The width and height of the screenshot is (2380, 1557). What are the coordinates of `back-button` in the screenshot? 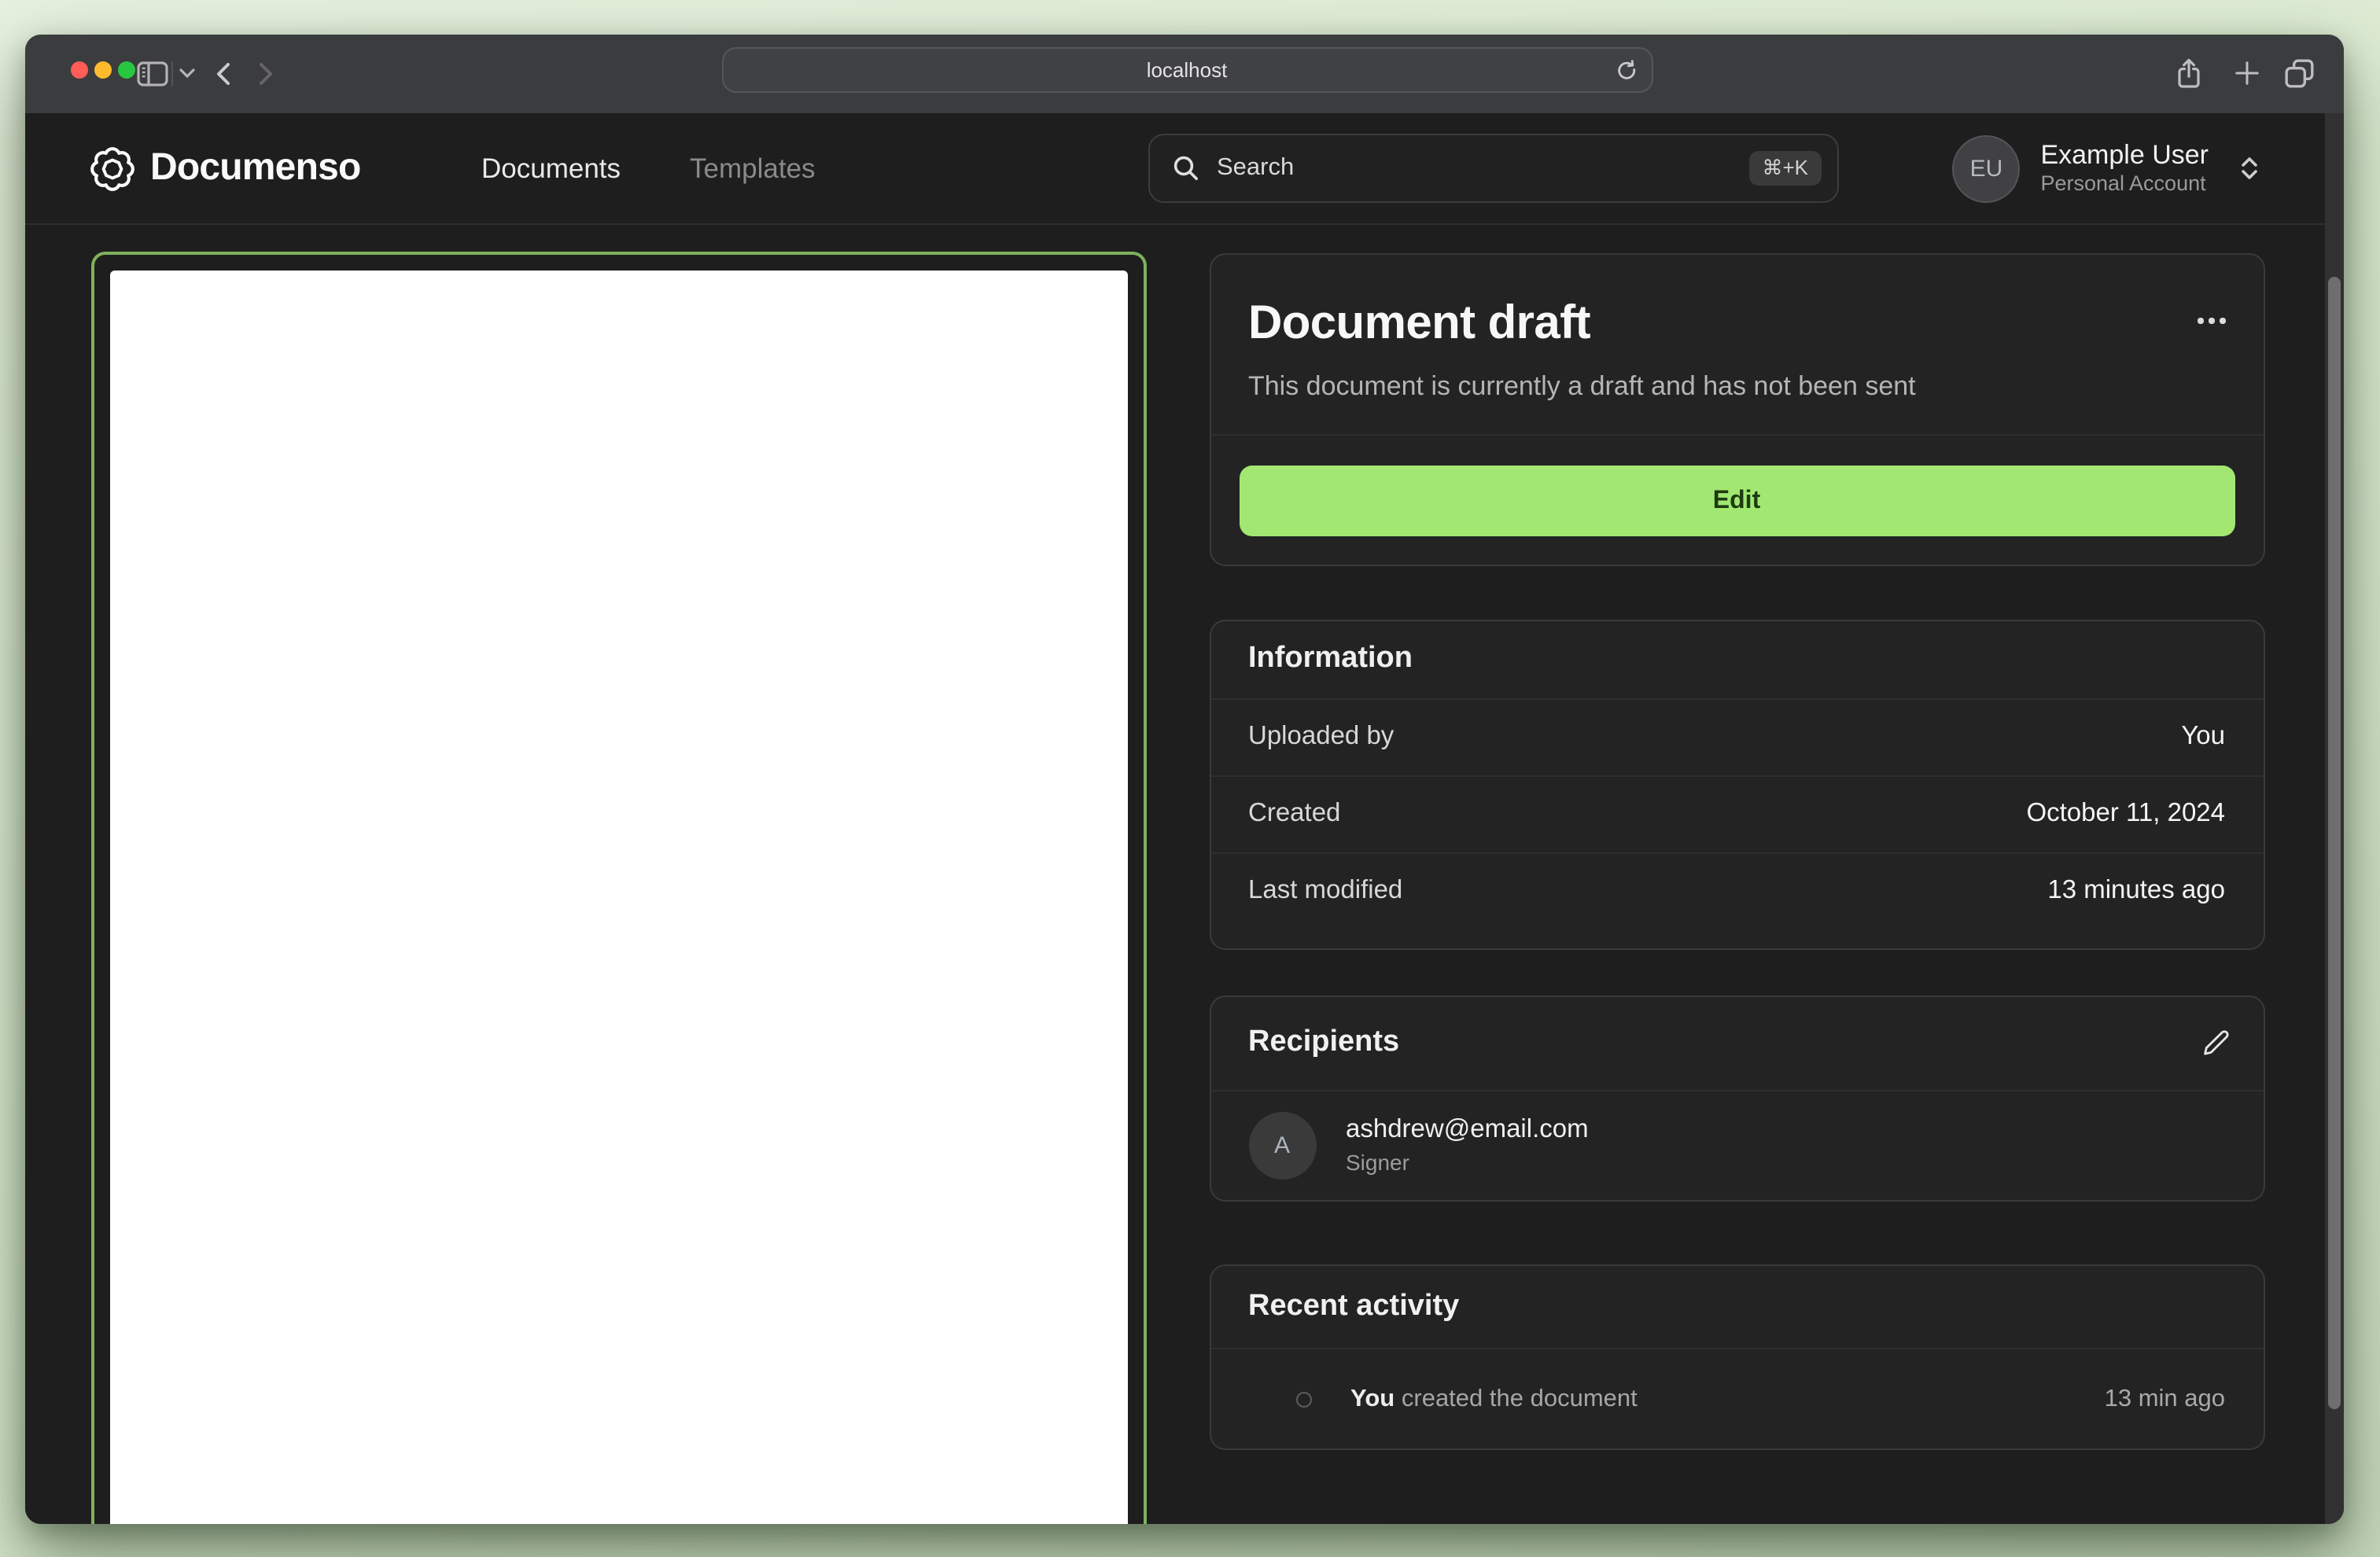 It's located at (222, 73).